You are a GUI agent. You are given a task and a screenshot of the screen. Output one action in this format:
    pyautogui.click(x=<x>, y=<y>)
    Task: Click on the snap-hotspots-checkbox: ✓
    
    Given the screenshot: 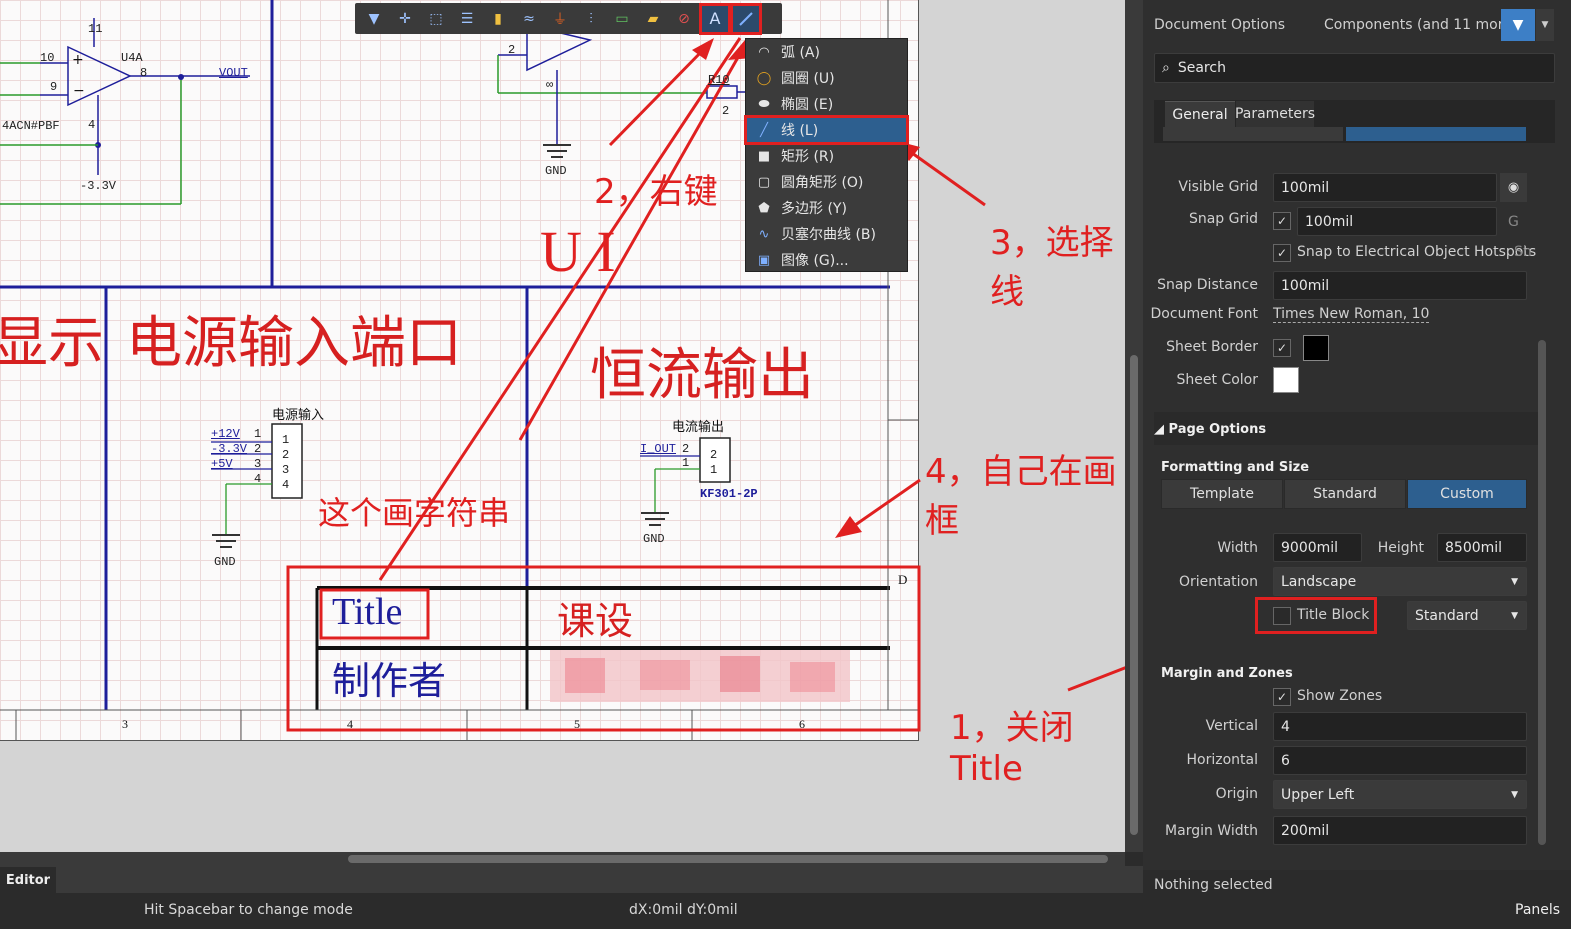 What is the action you would take?
    pyautogui.click(x=1282, y=253)
    